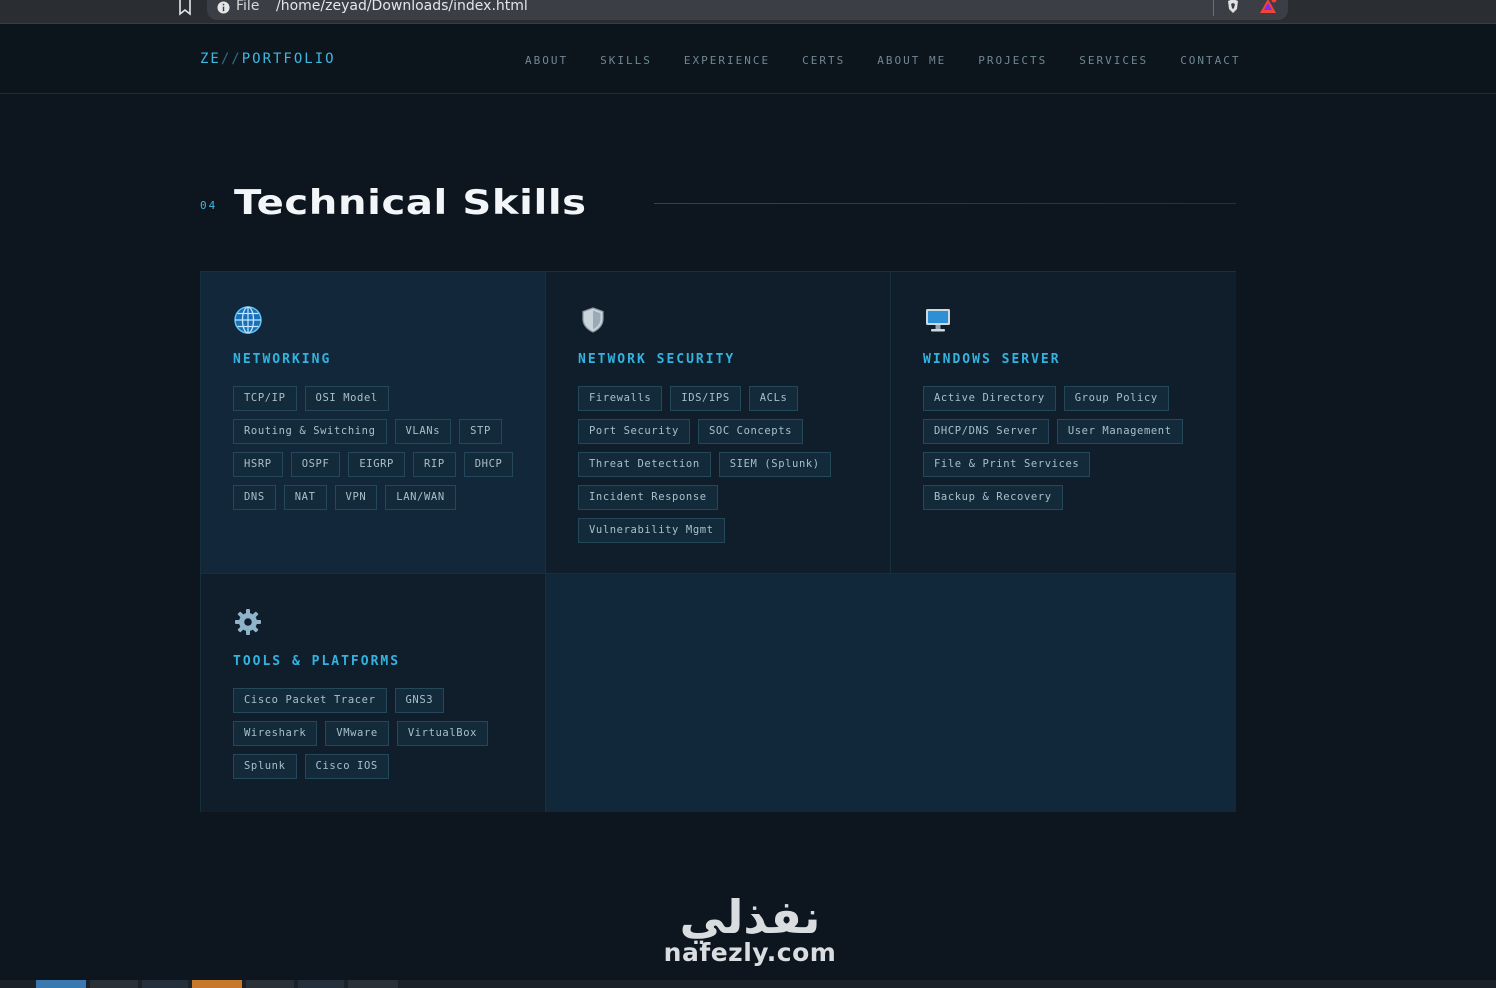 This screenshot has height=988, width=1496. I want to click on tag-row: Incident Response, so click(728, 497).